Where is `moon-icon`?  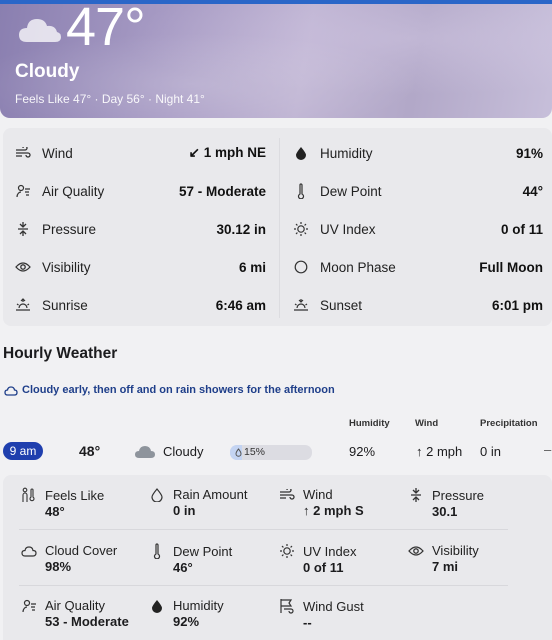
moon-icon is located at coordinates (301, 267).